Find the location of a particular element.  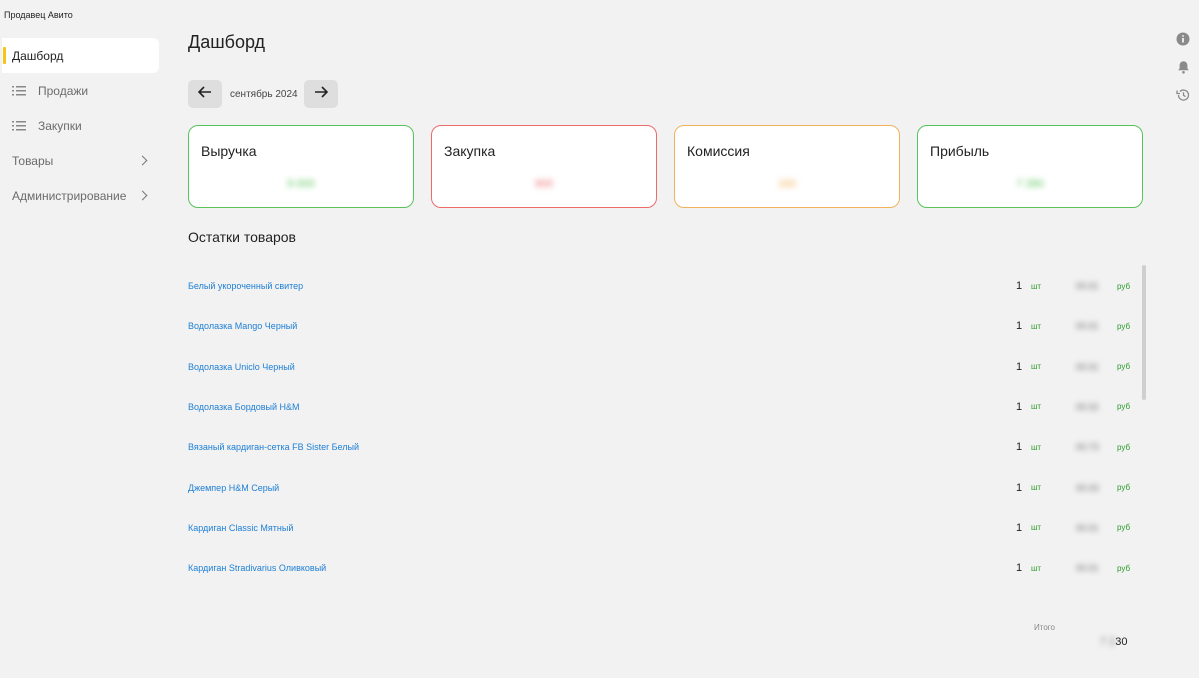

commission-card: Комиссия 180 is located at coordinates (787, 166).